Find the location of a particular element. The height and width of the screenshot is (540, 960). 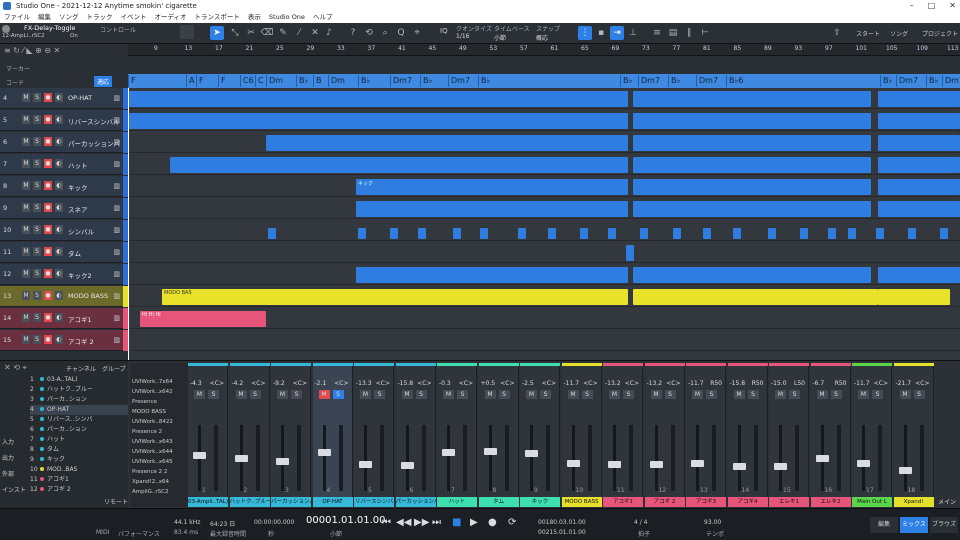

channel-list-item: 4 OP-HAT is located at coordinates (79, 410).